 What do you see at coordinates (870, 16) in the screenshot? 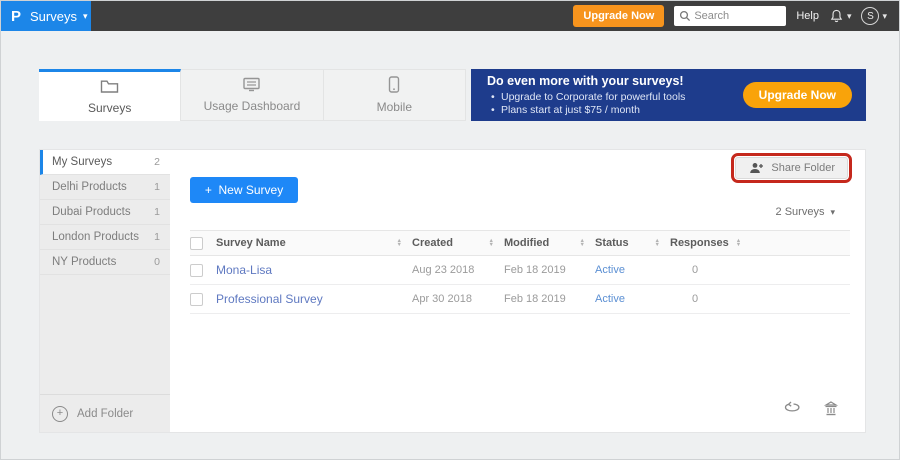
I see `avatar: S` at bounding box center [870, 16].